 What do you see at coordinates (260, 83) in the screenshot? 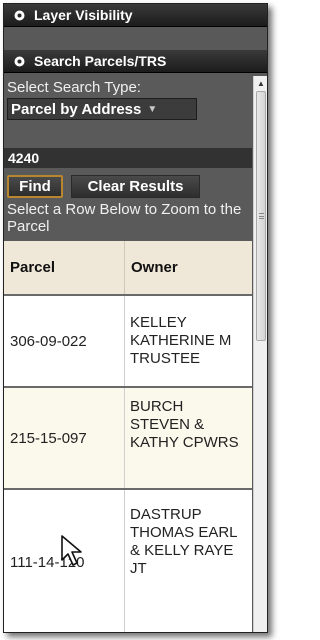
I see `scroll-up-icon: ▲` at bounding box center [260, 83].